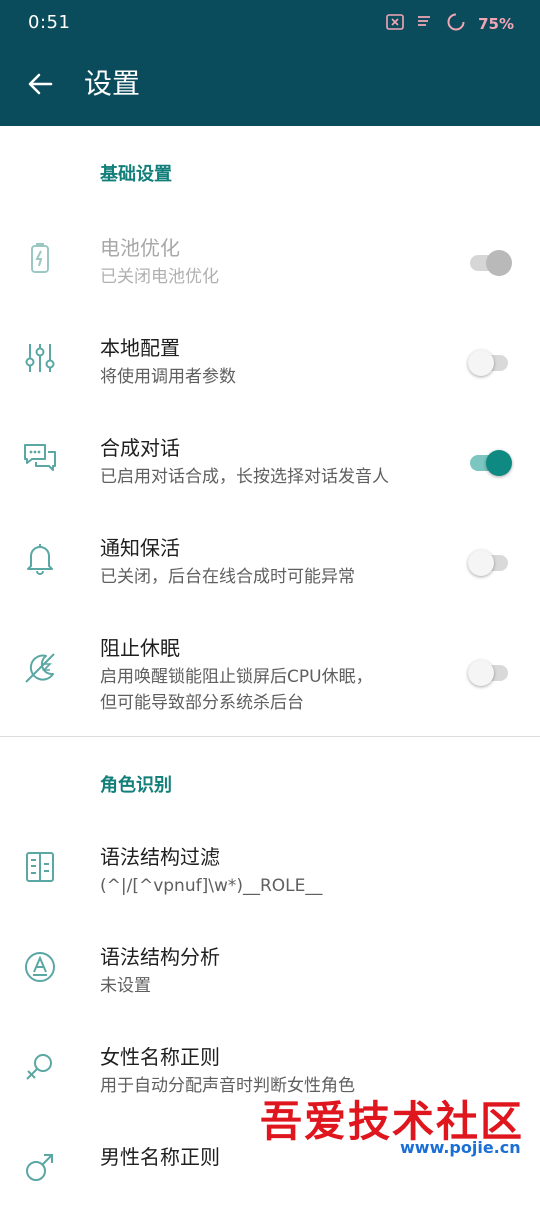  What do you see at coordinates (395, 24) in the screenshot?
I see `notification-x-icon` at bounding box center [395, 24].